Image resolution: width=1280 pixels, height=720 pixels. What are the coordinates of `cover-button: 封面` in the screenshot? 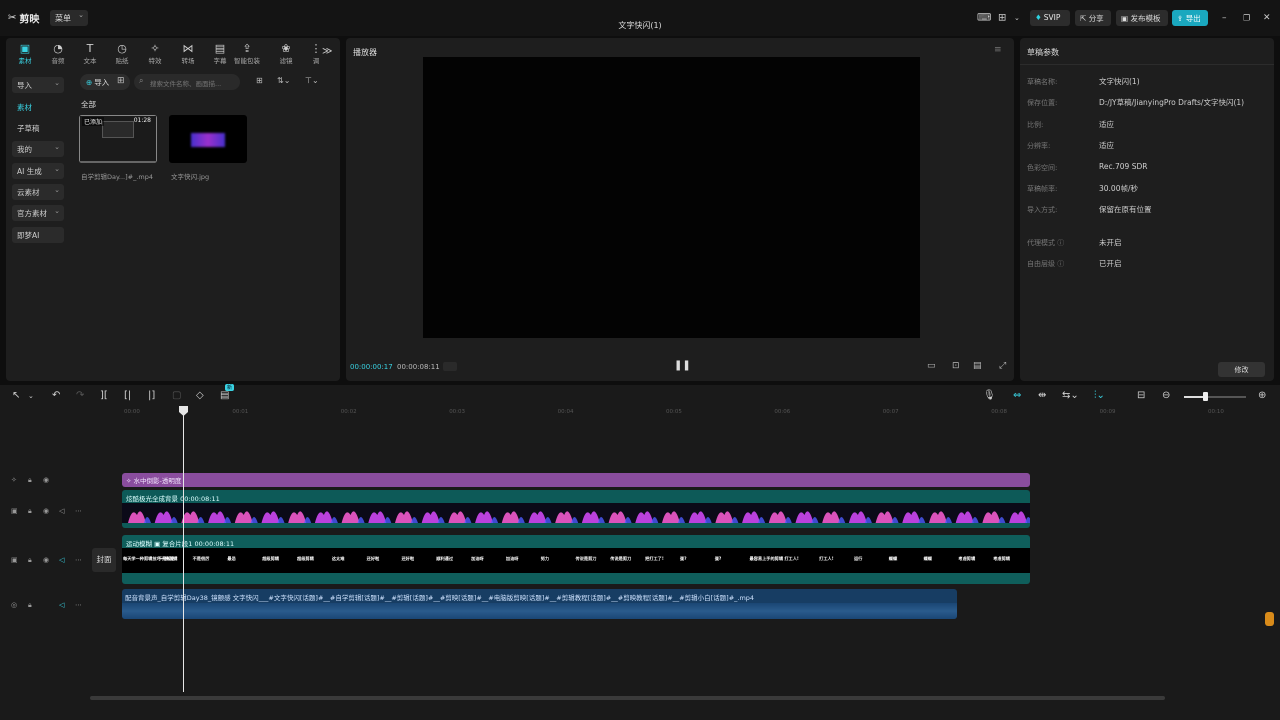 It's located at (104, 560).